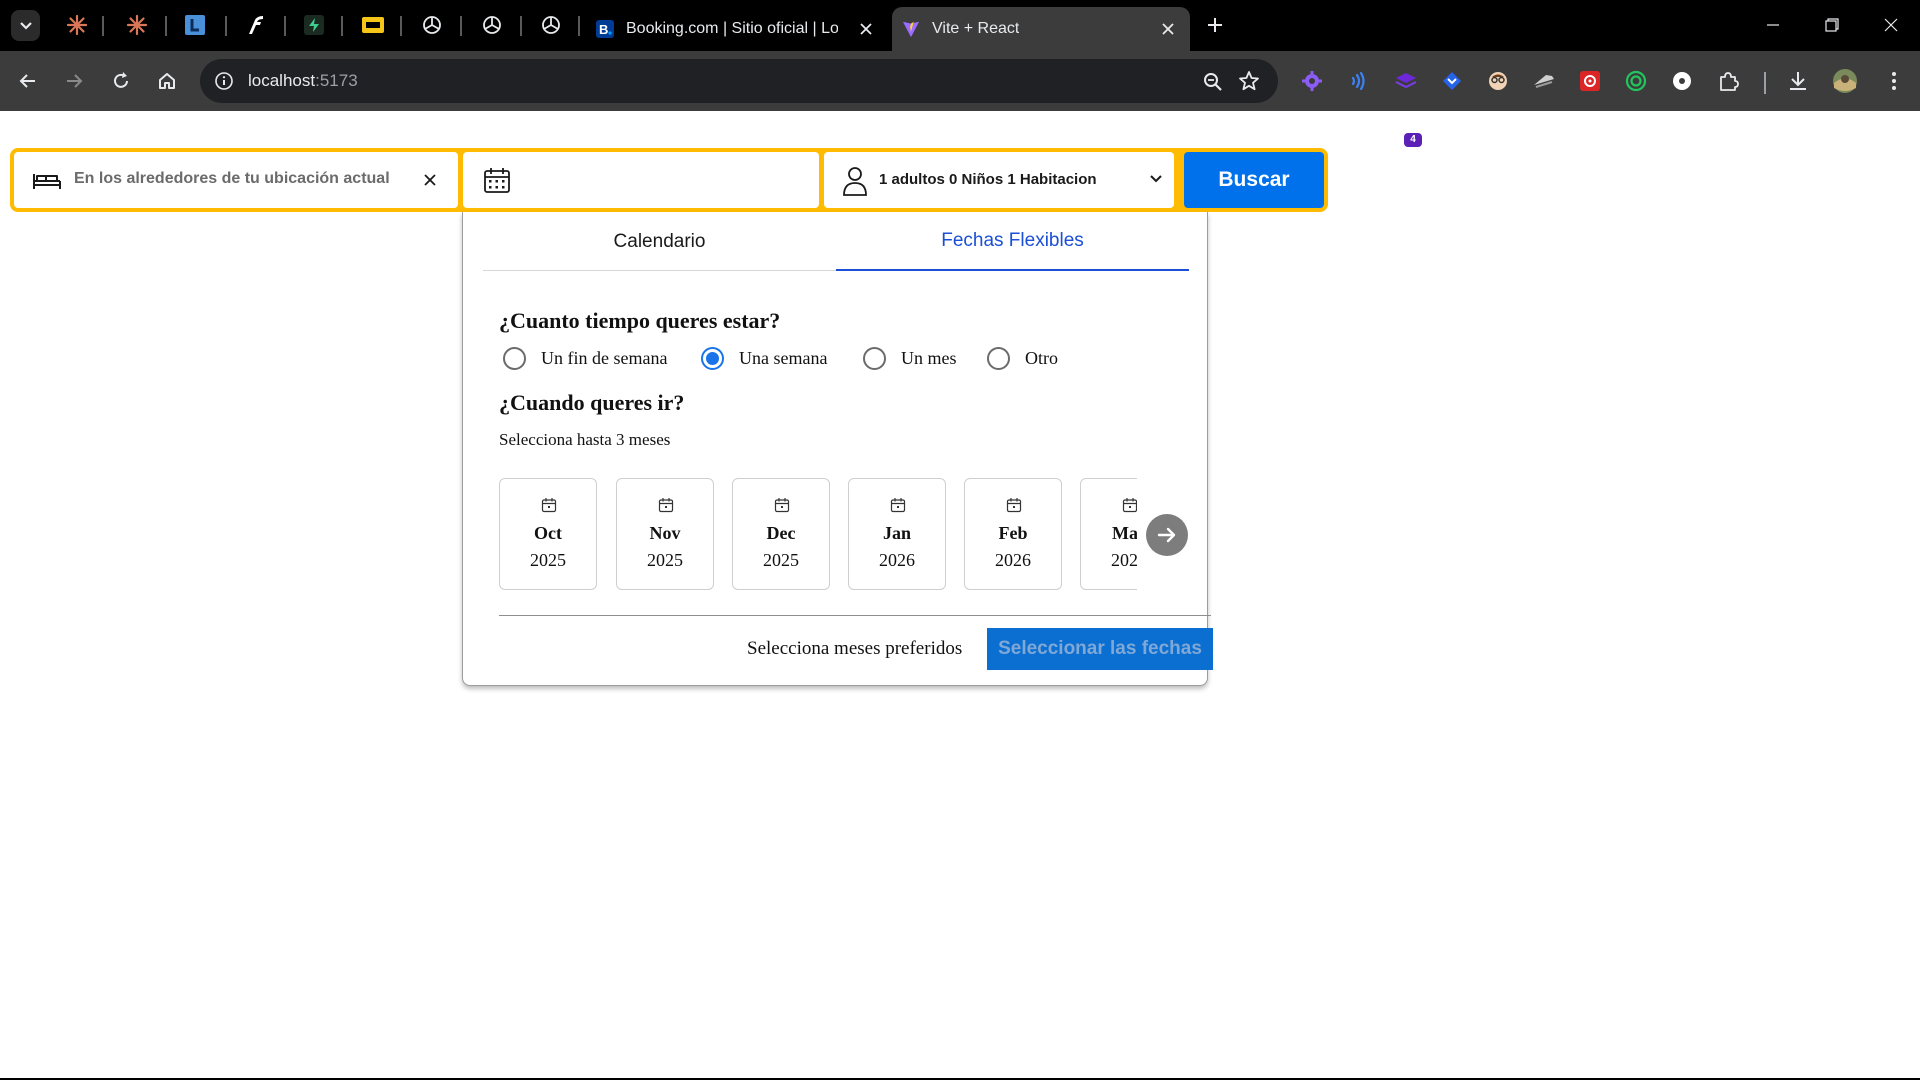 Image resolution: width=1920 pixels, height=1080 pixels. I want to click on duration-option-weekend: Un fin de semana, so click(585, 358).